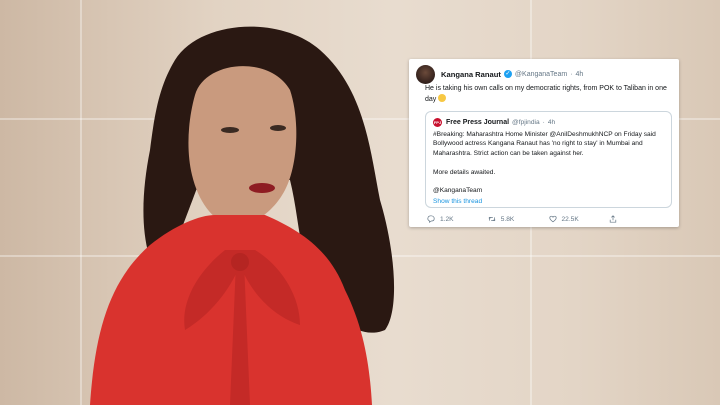  Describe the element at coordinates (458, 191) in the screenshot. I see `quoted-mention: @KanganaTeam` at that location.